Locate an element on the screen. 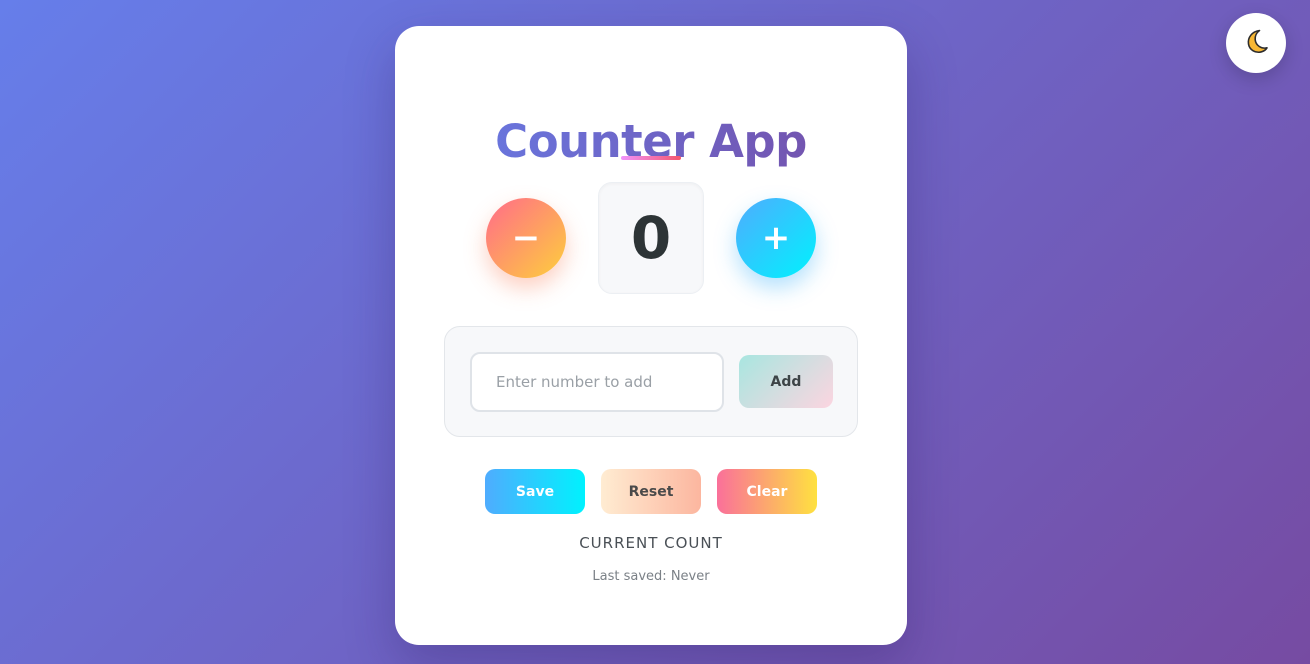 This screenshot has width=1310, height=664. moon-icon is located at coordinates (1256, 43).